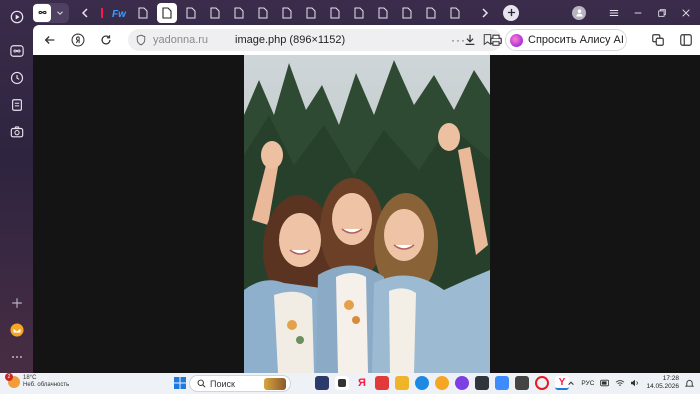 Image resolution: width=700 pixels, height=394 pixels. What do you see at coordinates (9, 377) in the screenshot?
I see `notification-badge: 2` at bounding box center [9, 377].